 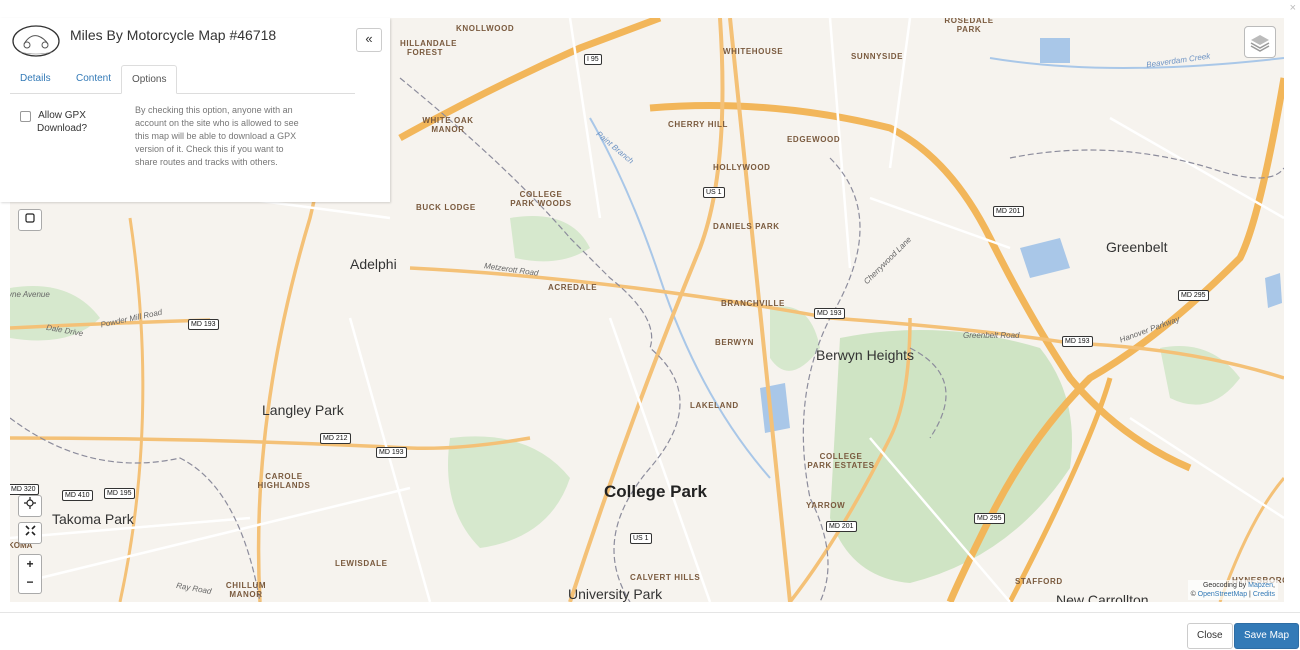 What do you see at coordinates (593, 59) in the screenshot?
I see `route-shield: I 95` at bounding box center [593, 59].